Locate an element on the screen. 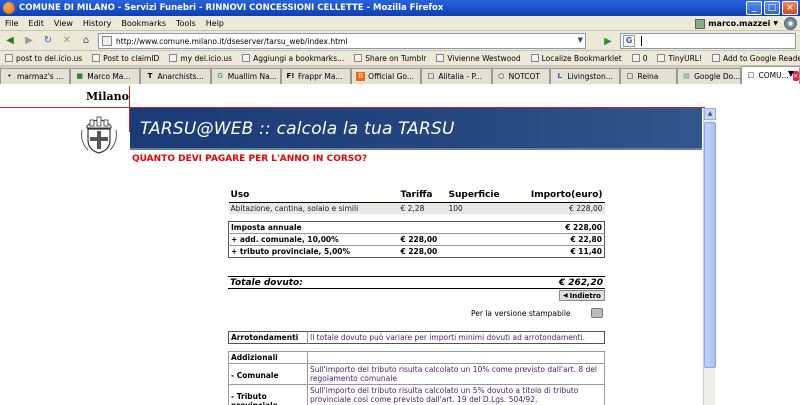 This screenshot has width=800, height=405. throbber-icon is located at coordinates (790, 23).